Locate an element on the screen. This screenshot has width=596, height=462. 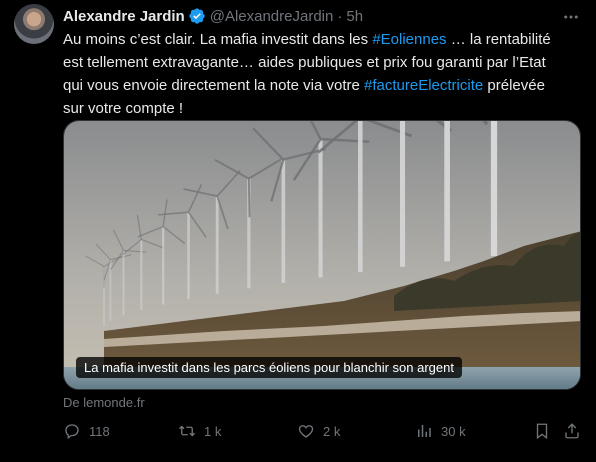
repost-count: 1 k is located at coordinates (213, 431).